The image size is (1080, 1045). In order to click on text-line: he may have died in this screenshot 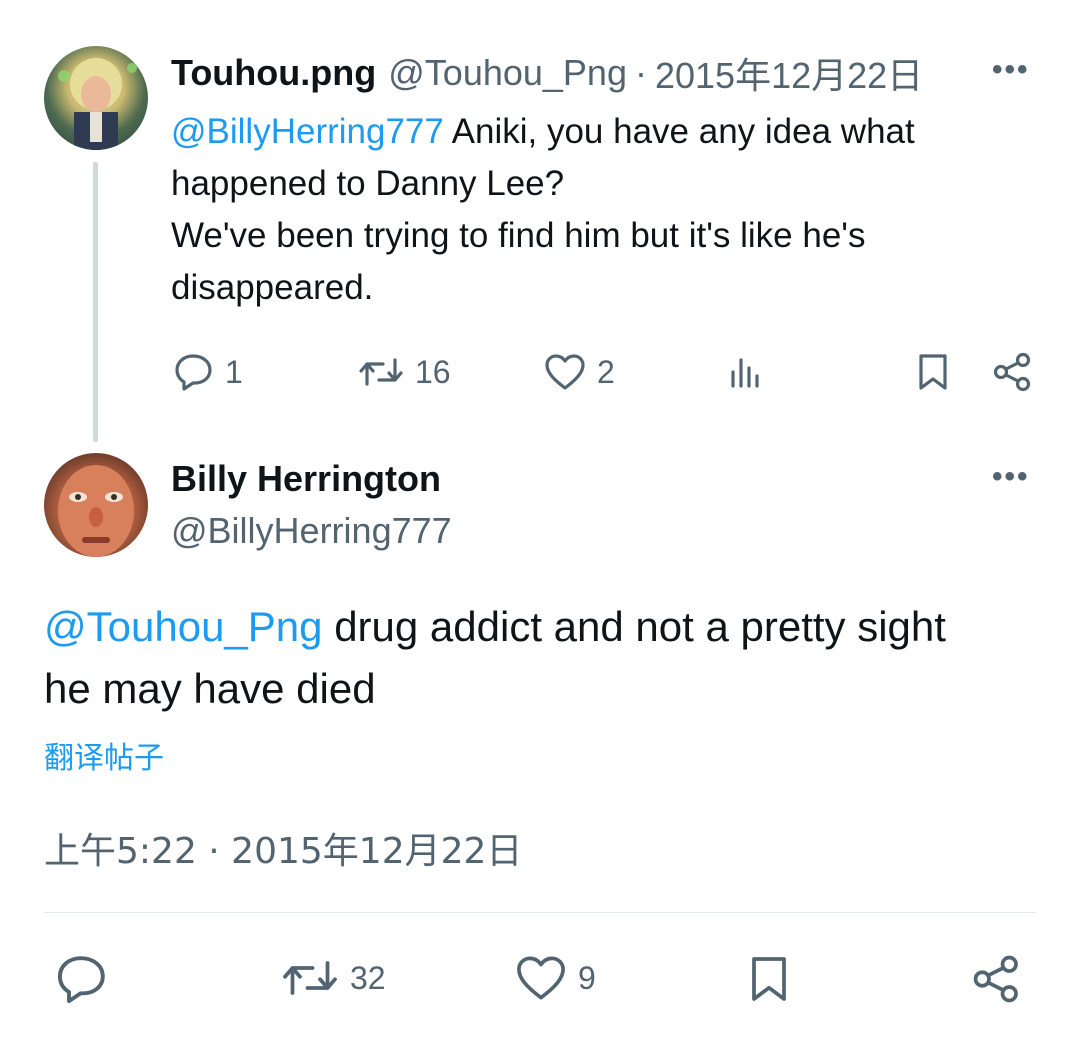, I will do `click(210, 688)`.